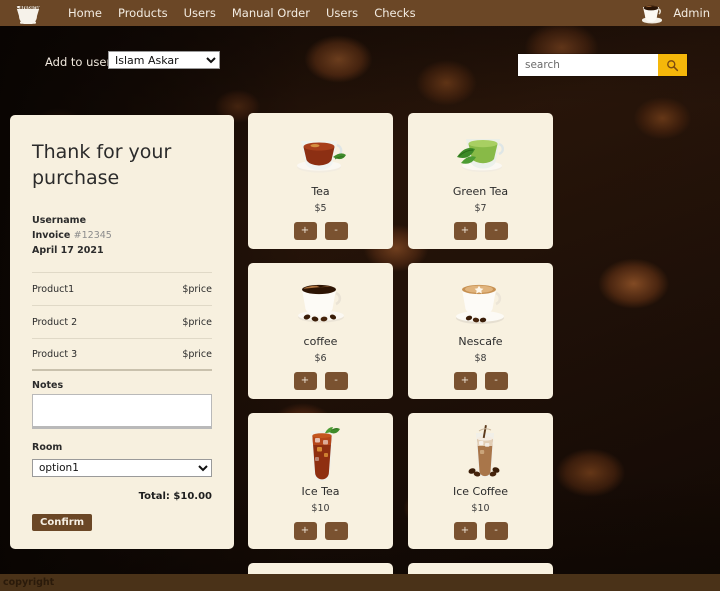 This screenshot has width=720, height=591. I want to click on nav-link-users: Users, so click(200, 13).